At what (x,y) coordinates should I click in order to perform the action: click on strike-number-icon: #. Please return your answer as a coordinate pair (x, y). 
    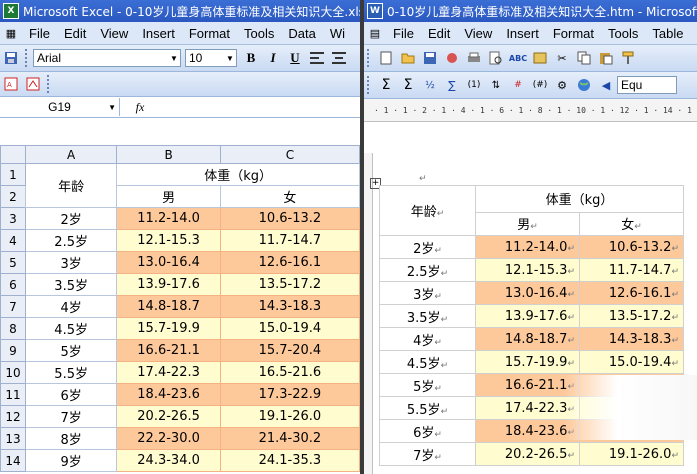
    Looking at the image, I should click on (518, 85).